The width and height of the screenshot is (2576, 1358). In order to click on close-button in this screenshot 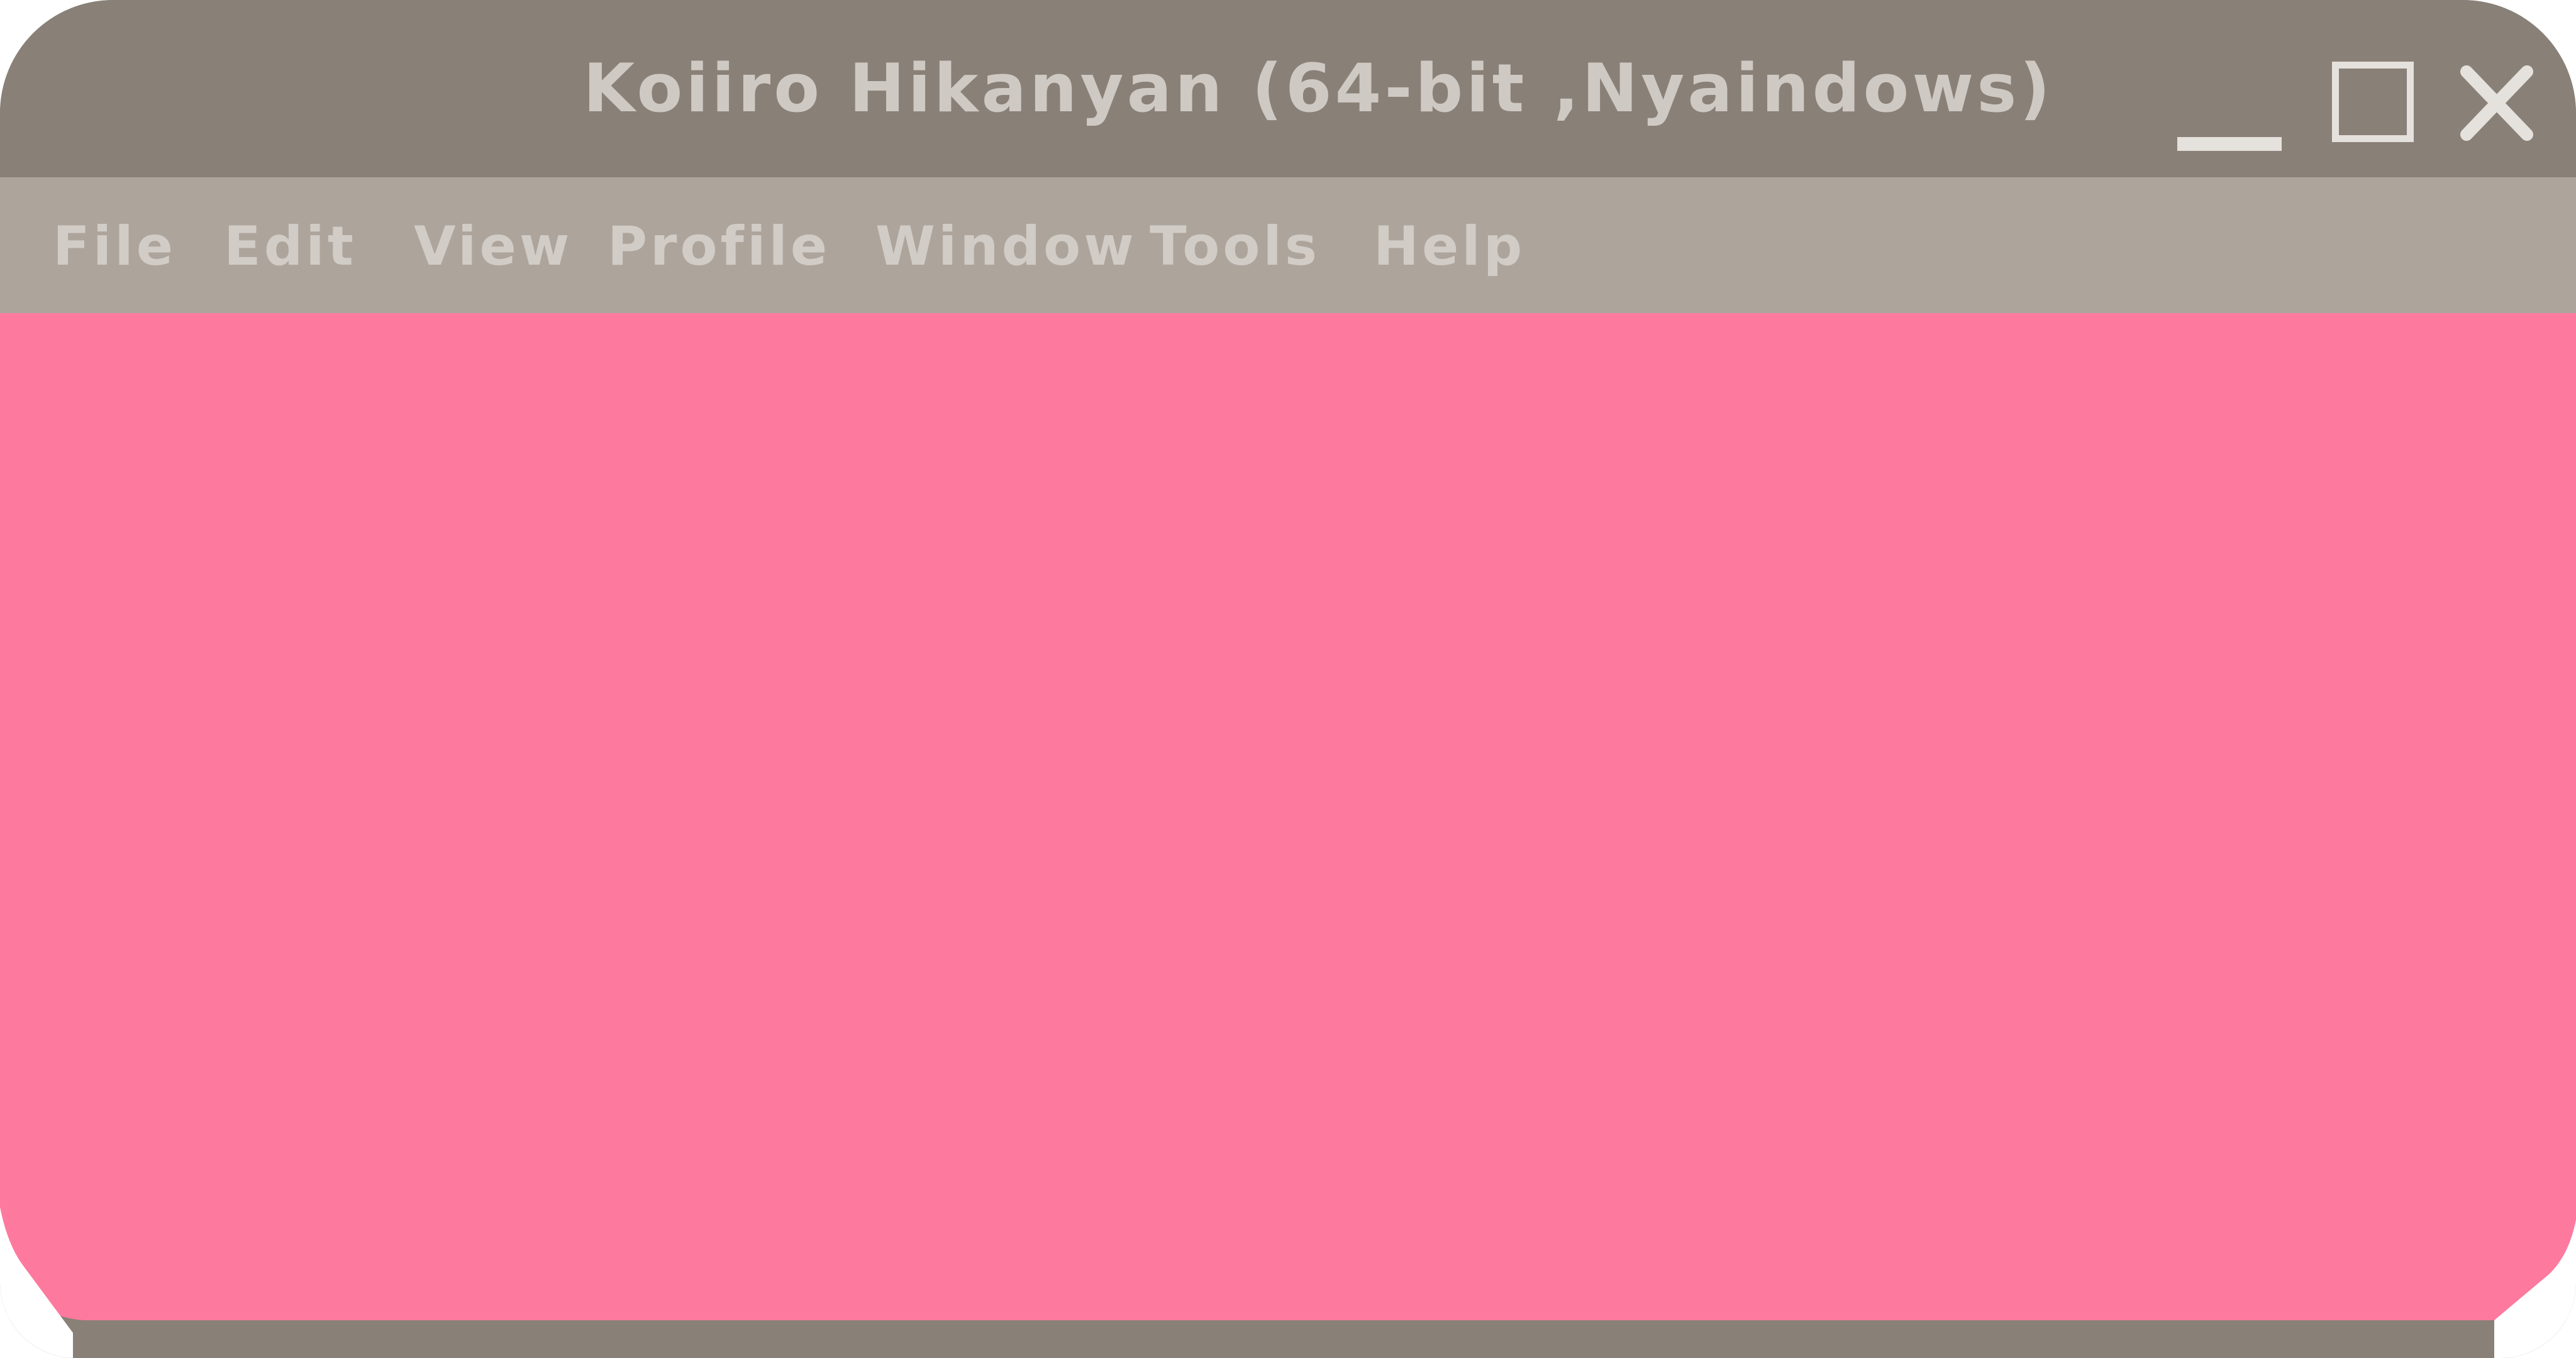, I will do `click(2497, 104)`.